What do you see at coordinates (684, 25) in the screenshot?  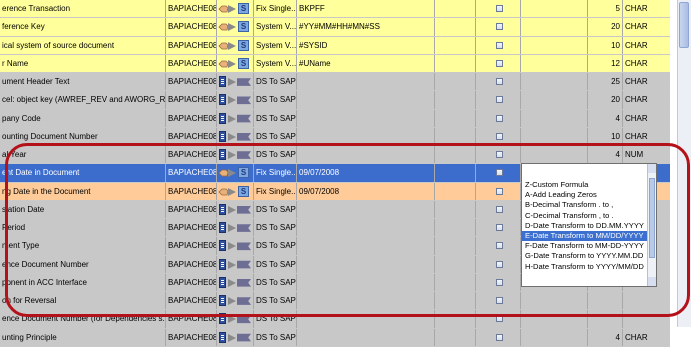 I see `scrollbar-thumb` at bounding box center [684, 25].